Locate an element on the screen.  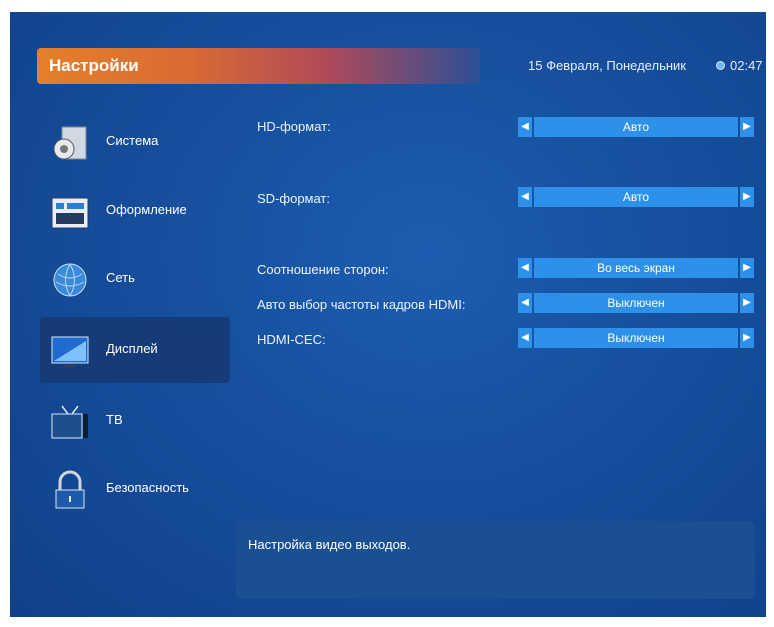
sidebar-item-security: Безопасность is located at coordinates (130, 489).